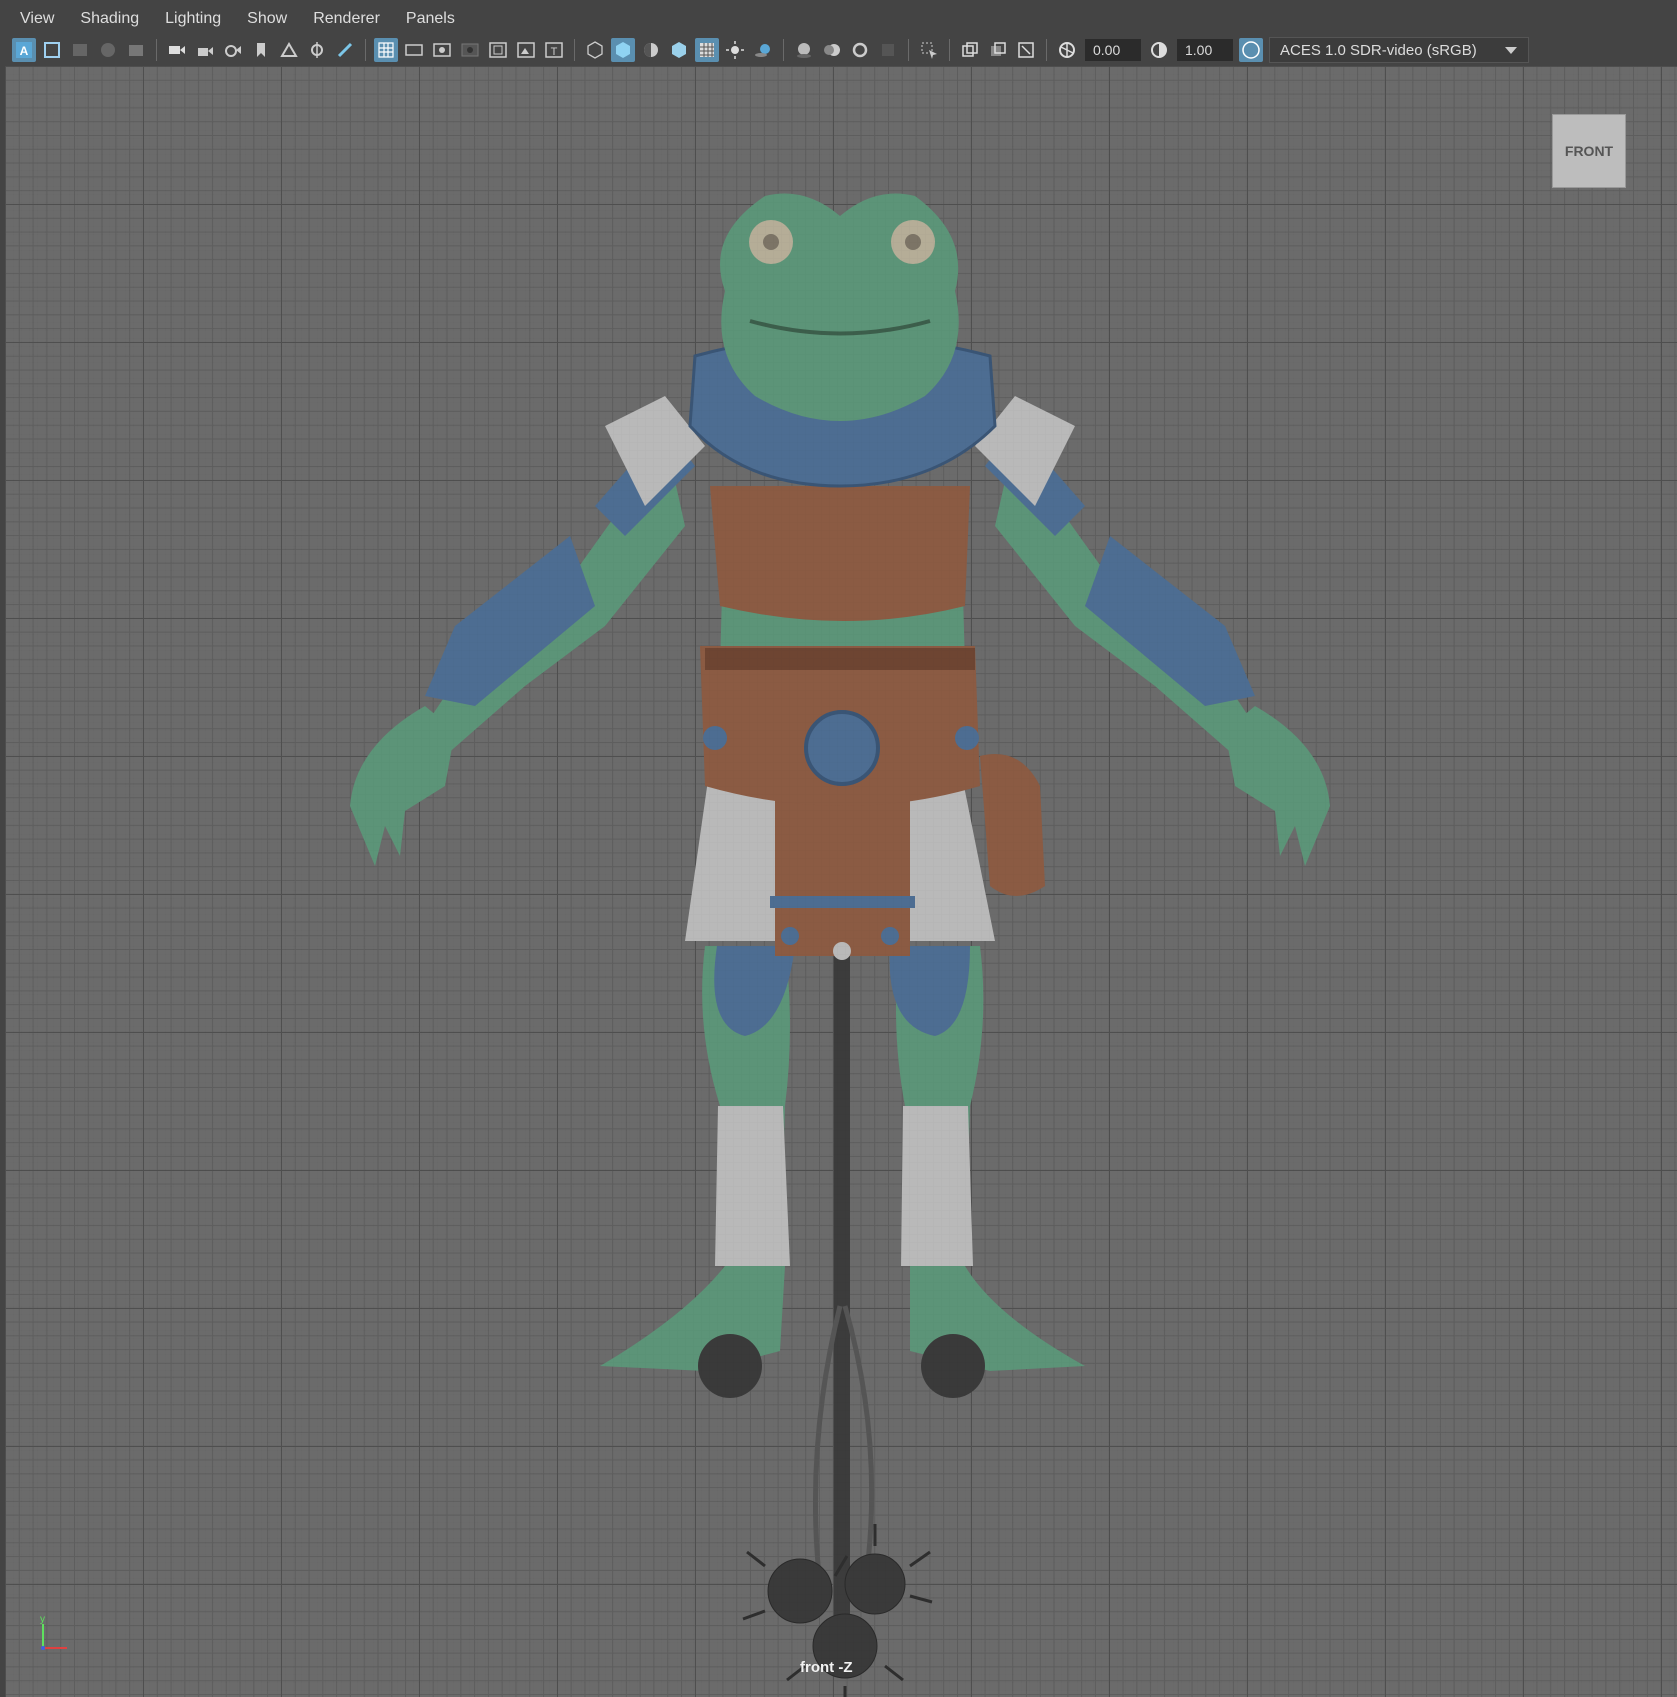 Image resolution: width=1677 pixels, height=1697 pixels. I want to click on safe-action-icon, so click(526, 50).